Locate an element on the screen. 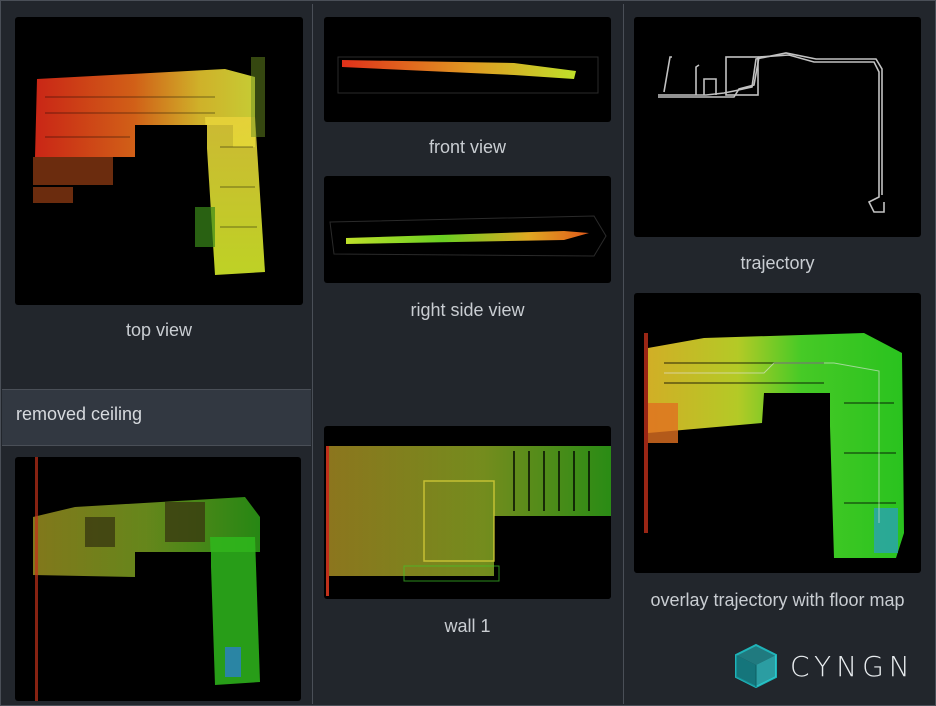  wall-1-image is located at coordinates (467, 512).